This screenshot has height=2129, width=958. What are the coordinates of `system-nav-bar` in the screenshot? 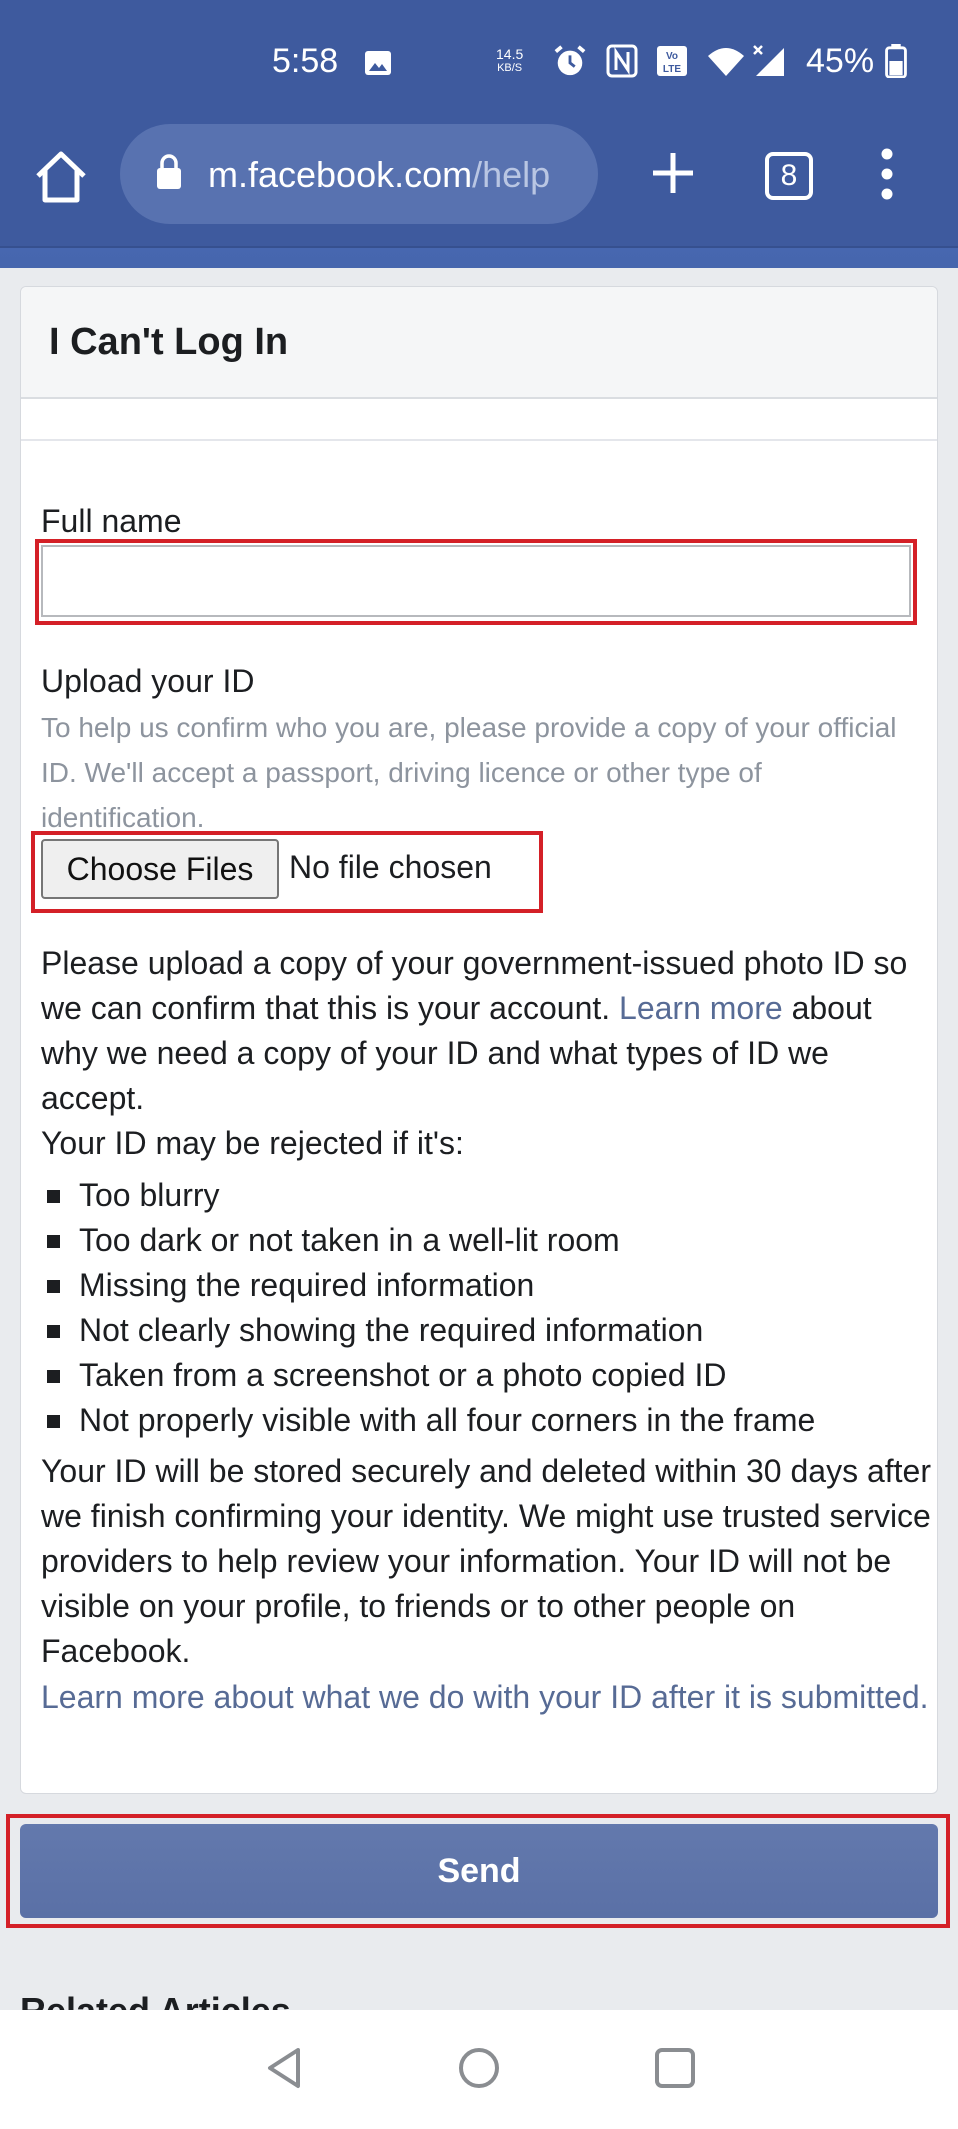 It's located at (479, 2069).